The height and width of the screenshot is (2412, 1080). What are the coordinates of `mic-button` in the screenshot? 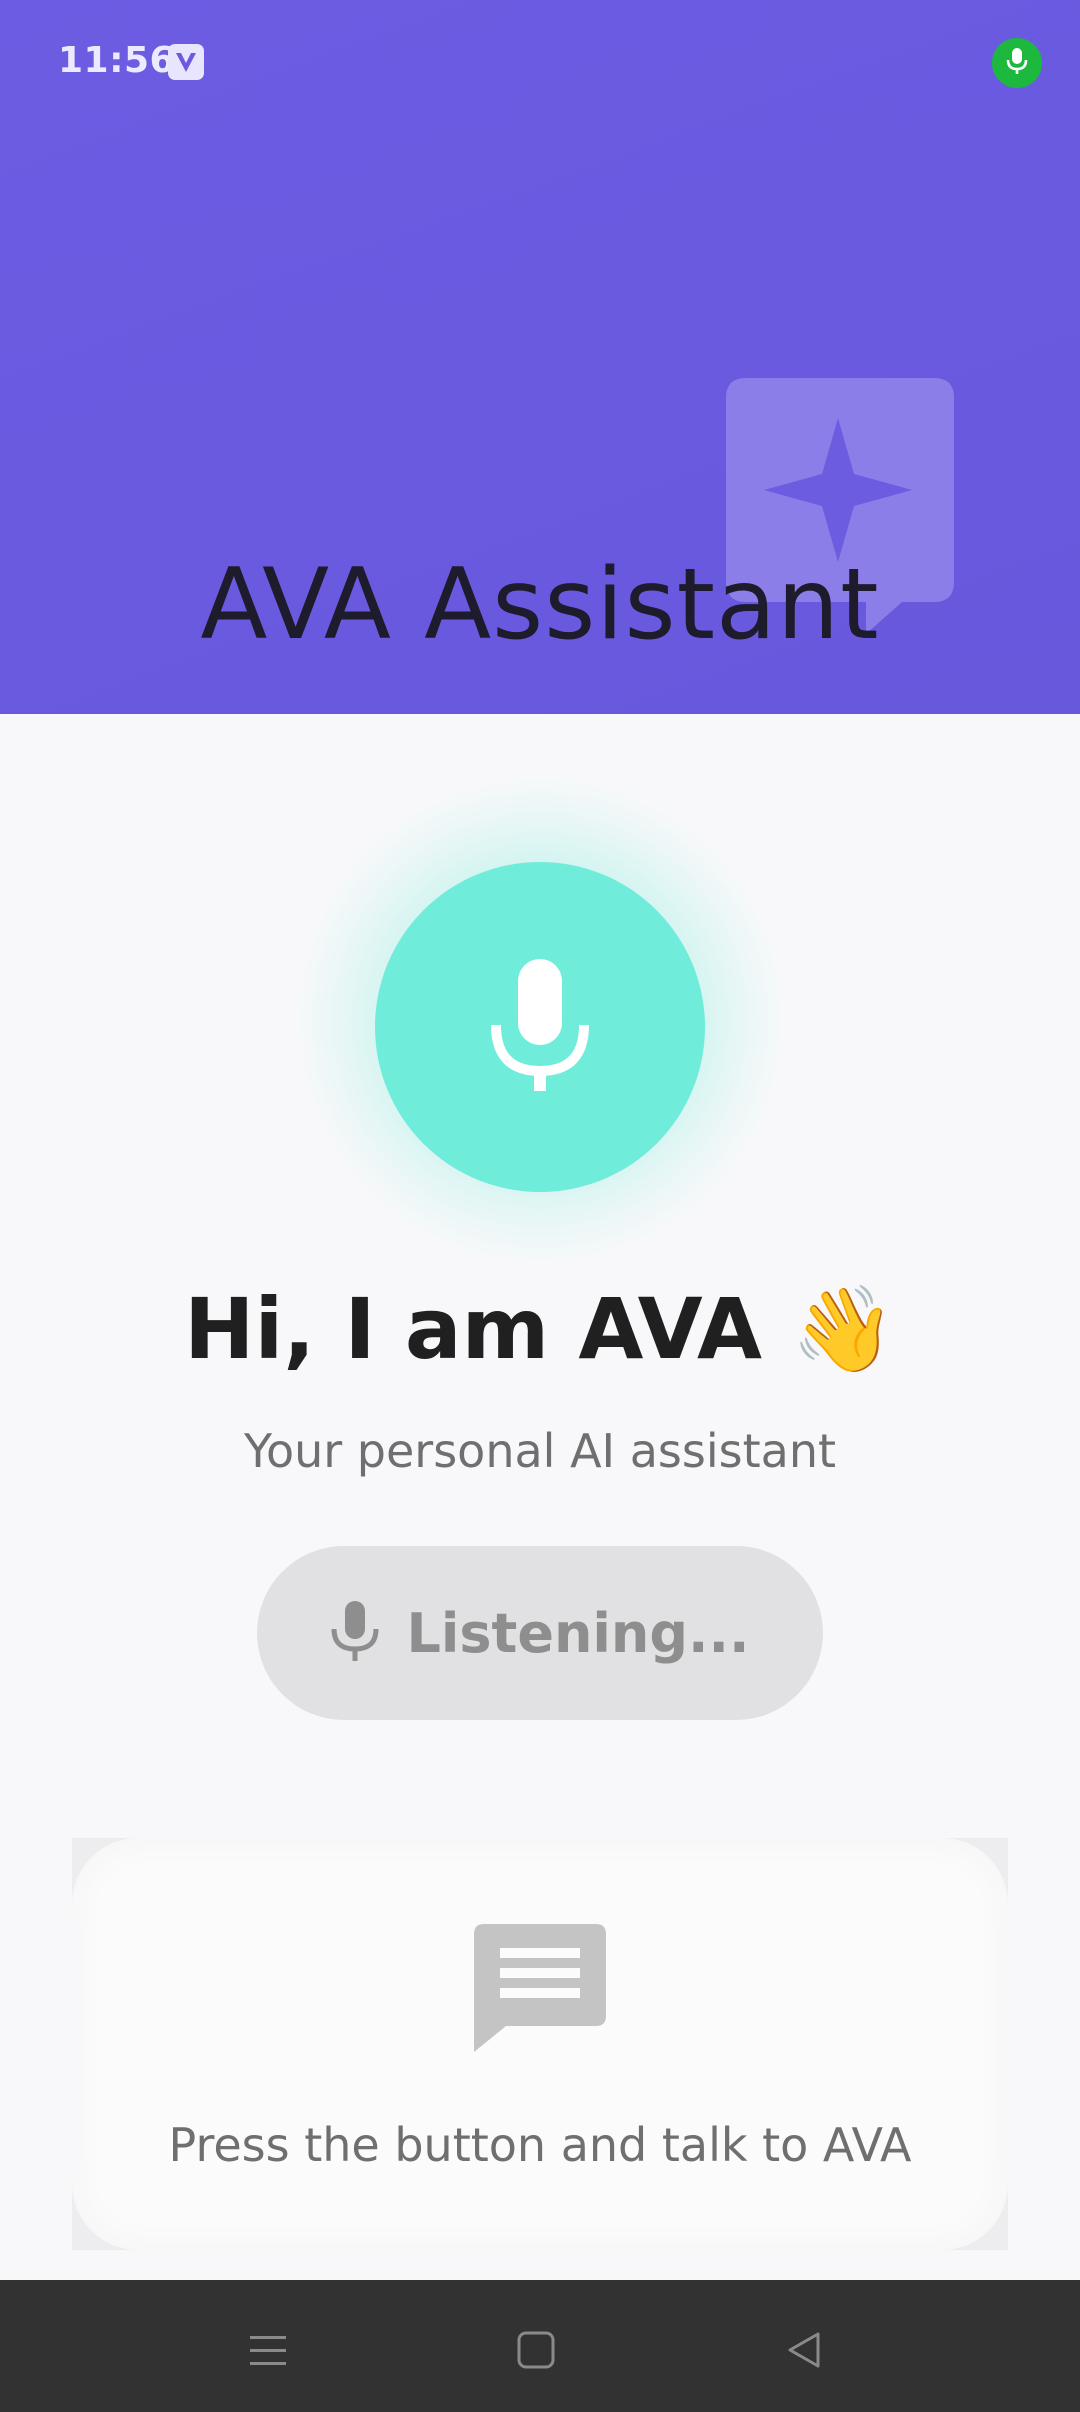 It's located at (540, 1027).